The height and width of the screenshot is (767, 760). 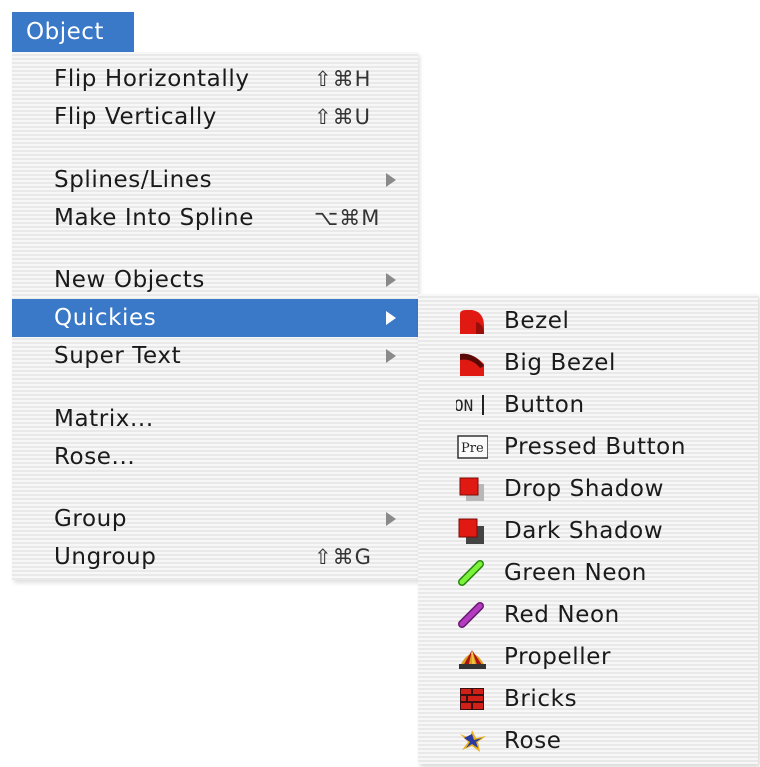 What do you see at coordinates (537, 321) in the screenshot?
I see `submenu-item-label: Bezel` at bounding box center [537, 321].